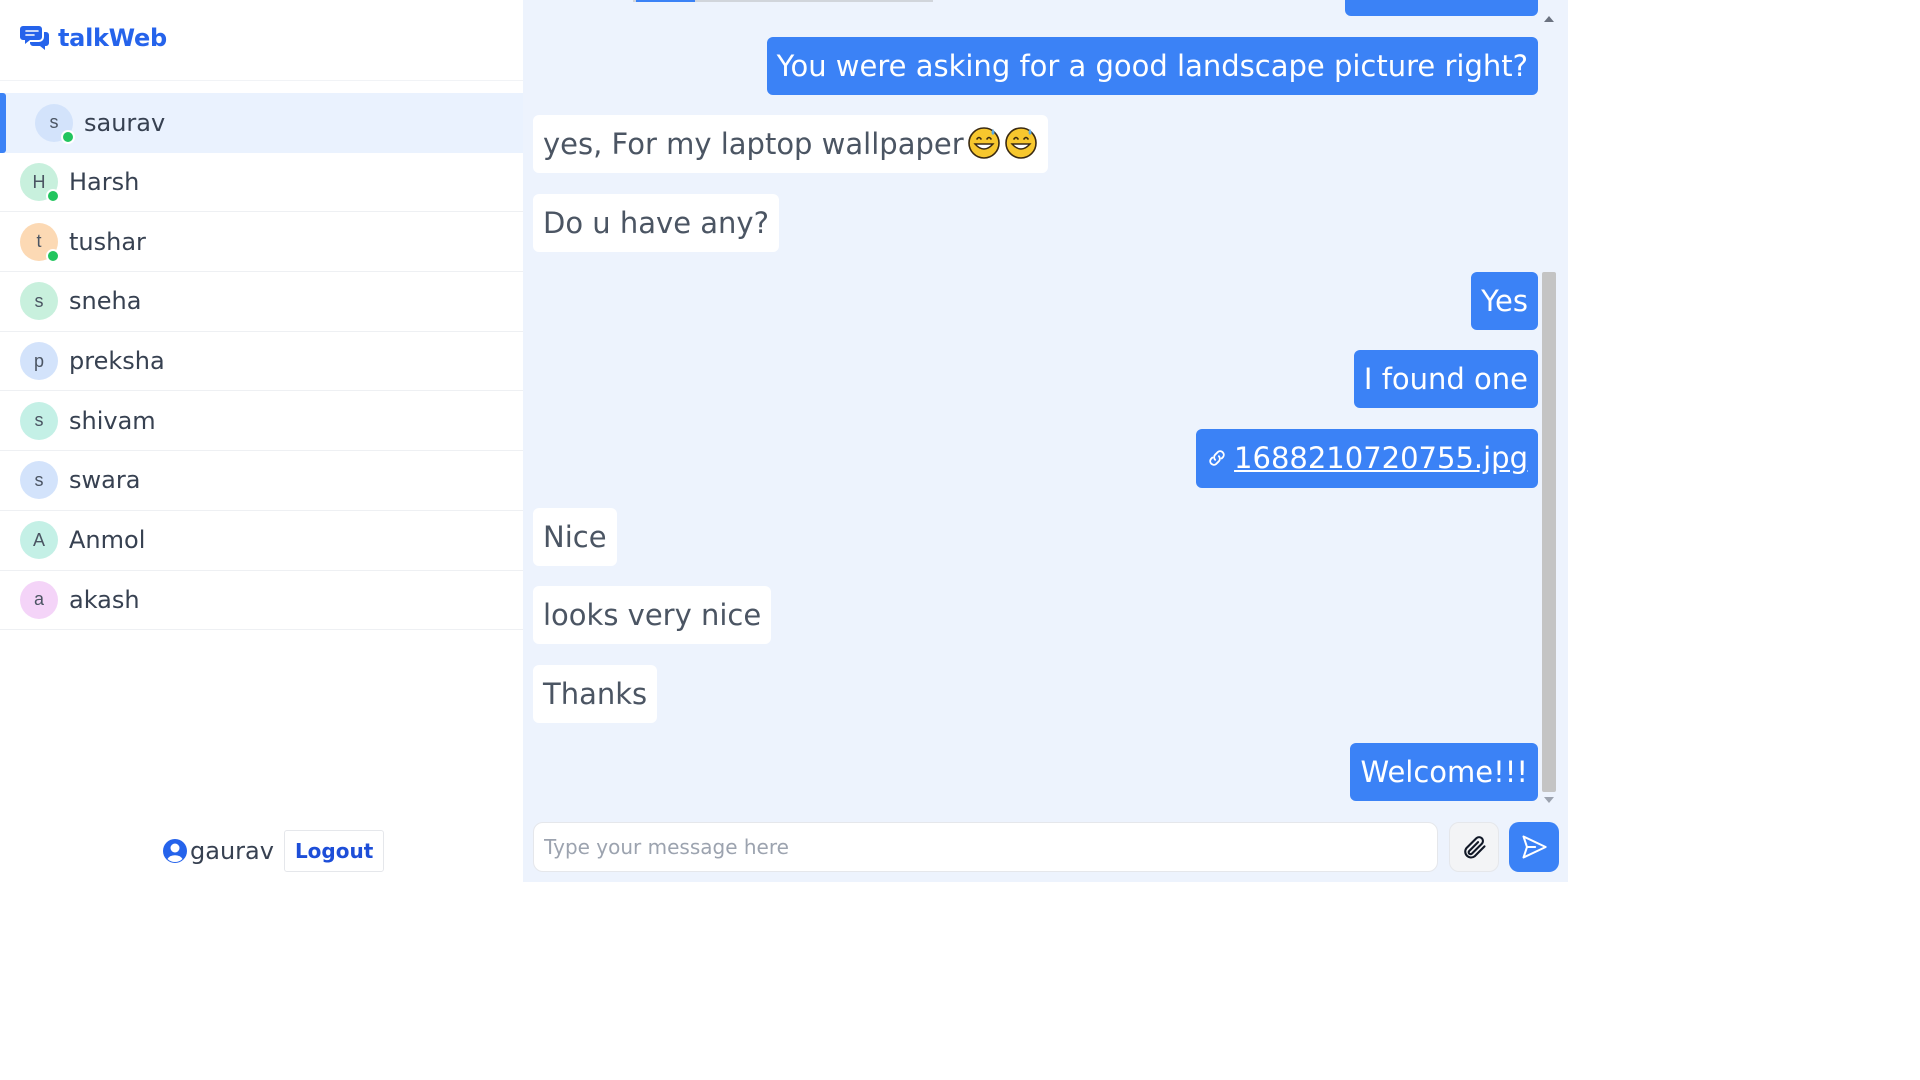 The height and width of the screenshot is (1080, 1920). I want to click on file-name: 1688210720755.jpg, so click(1381, 458).